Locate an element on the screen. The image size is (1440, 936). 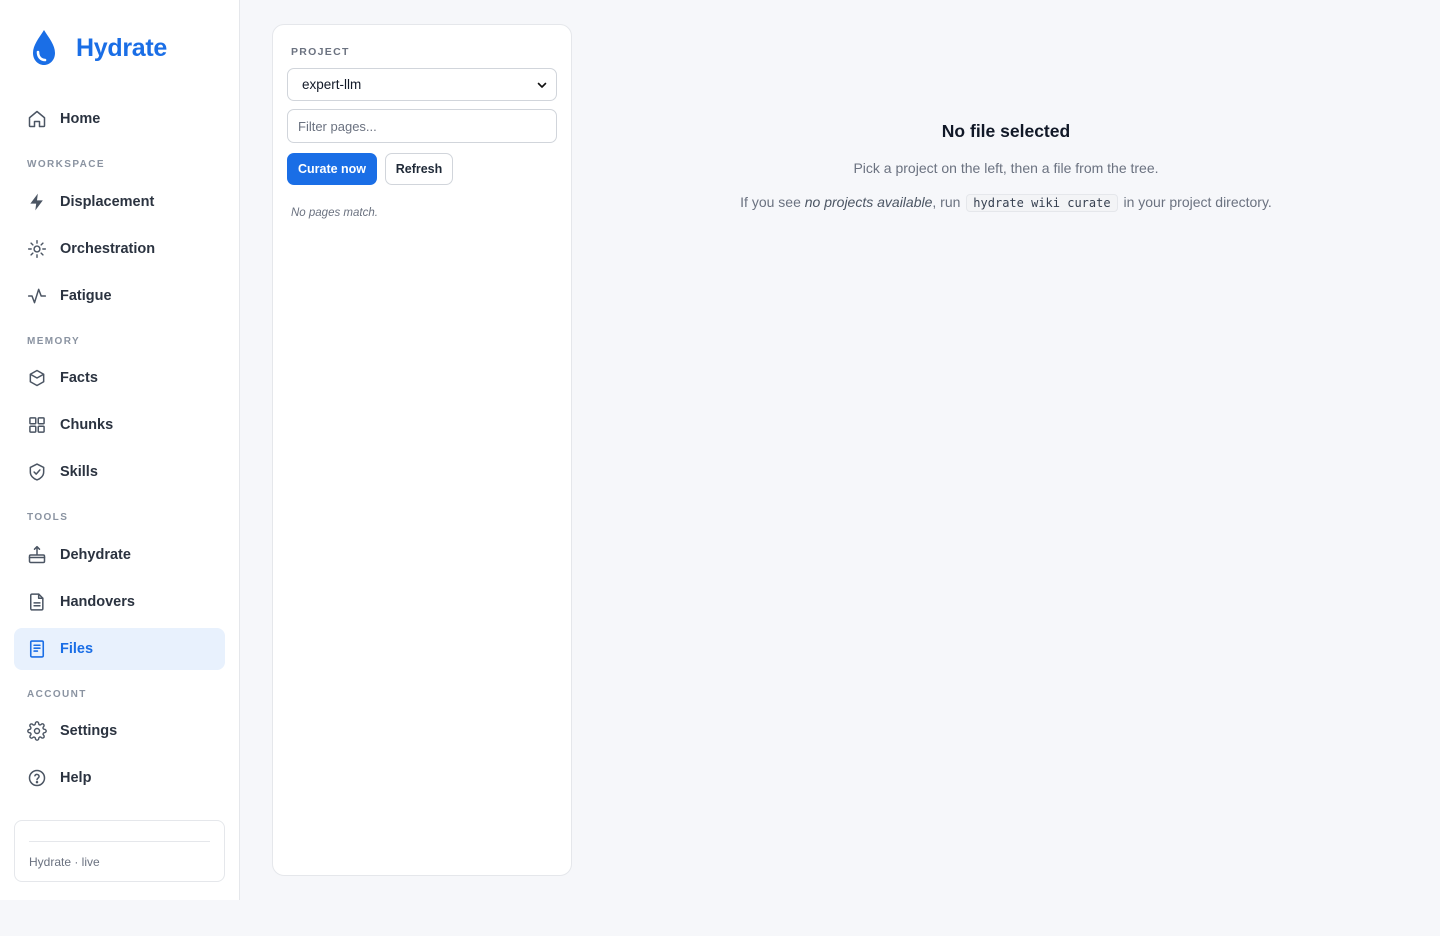
book-icon is located at coordinates (37, 649).